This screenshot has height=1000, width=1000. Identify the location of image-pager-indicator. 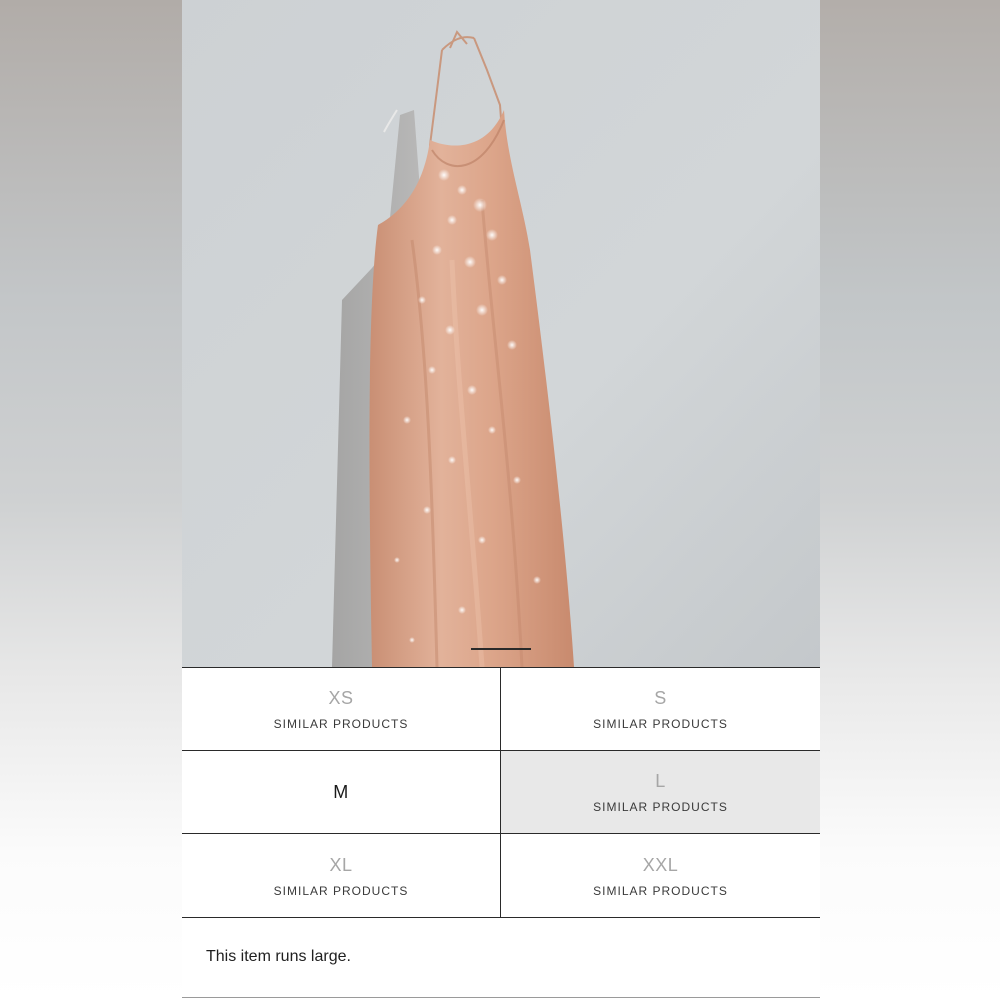
(501, 649).